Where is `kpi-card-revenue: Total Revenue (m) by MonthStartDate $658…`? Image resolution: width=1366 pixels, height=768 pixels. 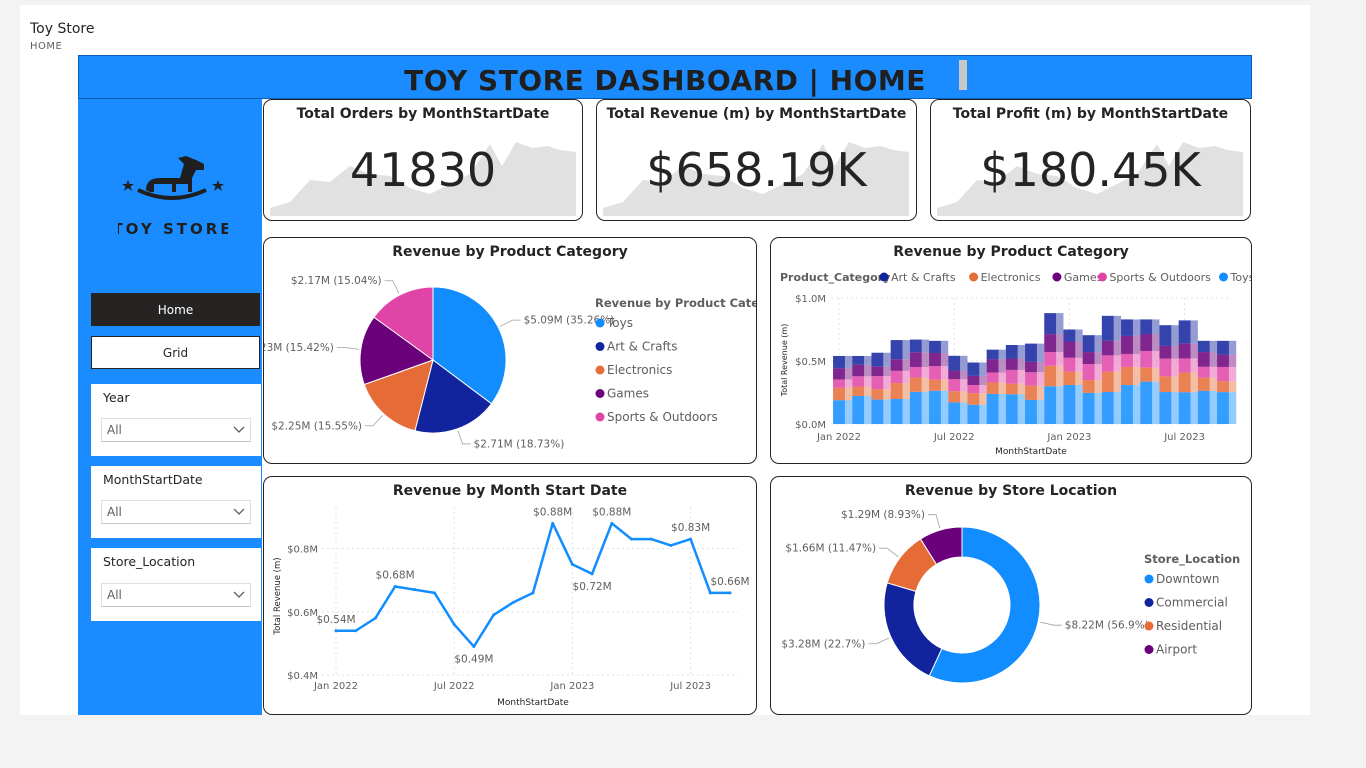
kpi-card-revenue: Total Revenue (m) by MonthStartDate $658… is located at coordinates (756, 160).